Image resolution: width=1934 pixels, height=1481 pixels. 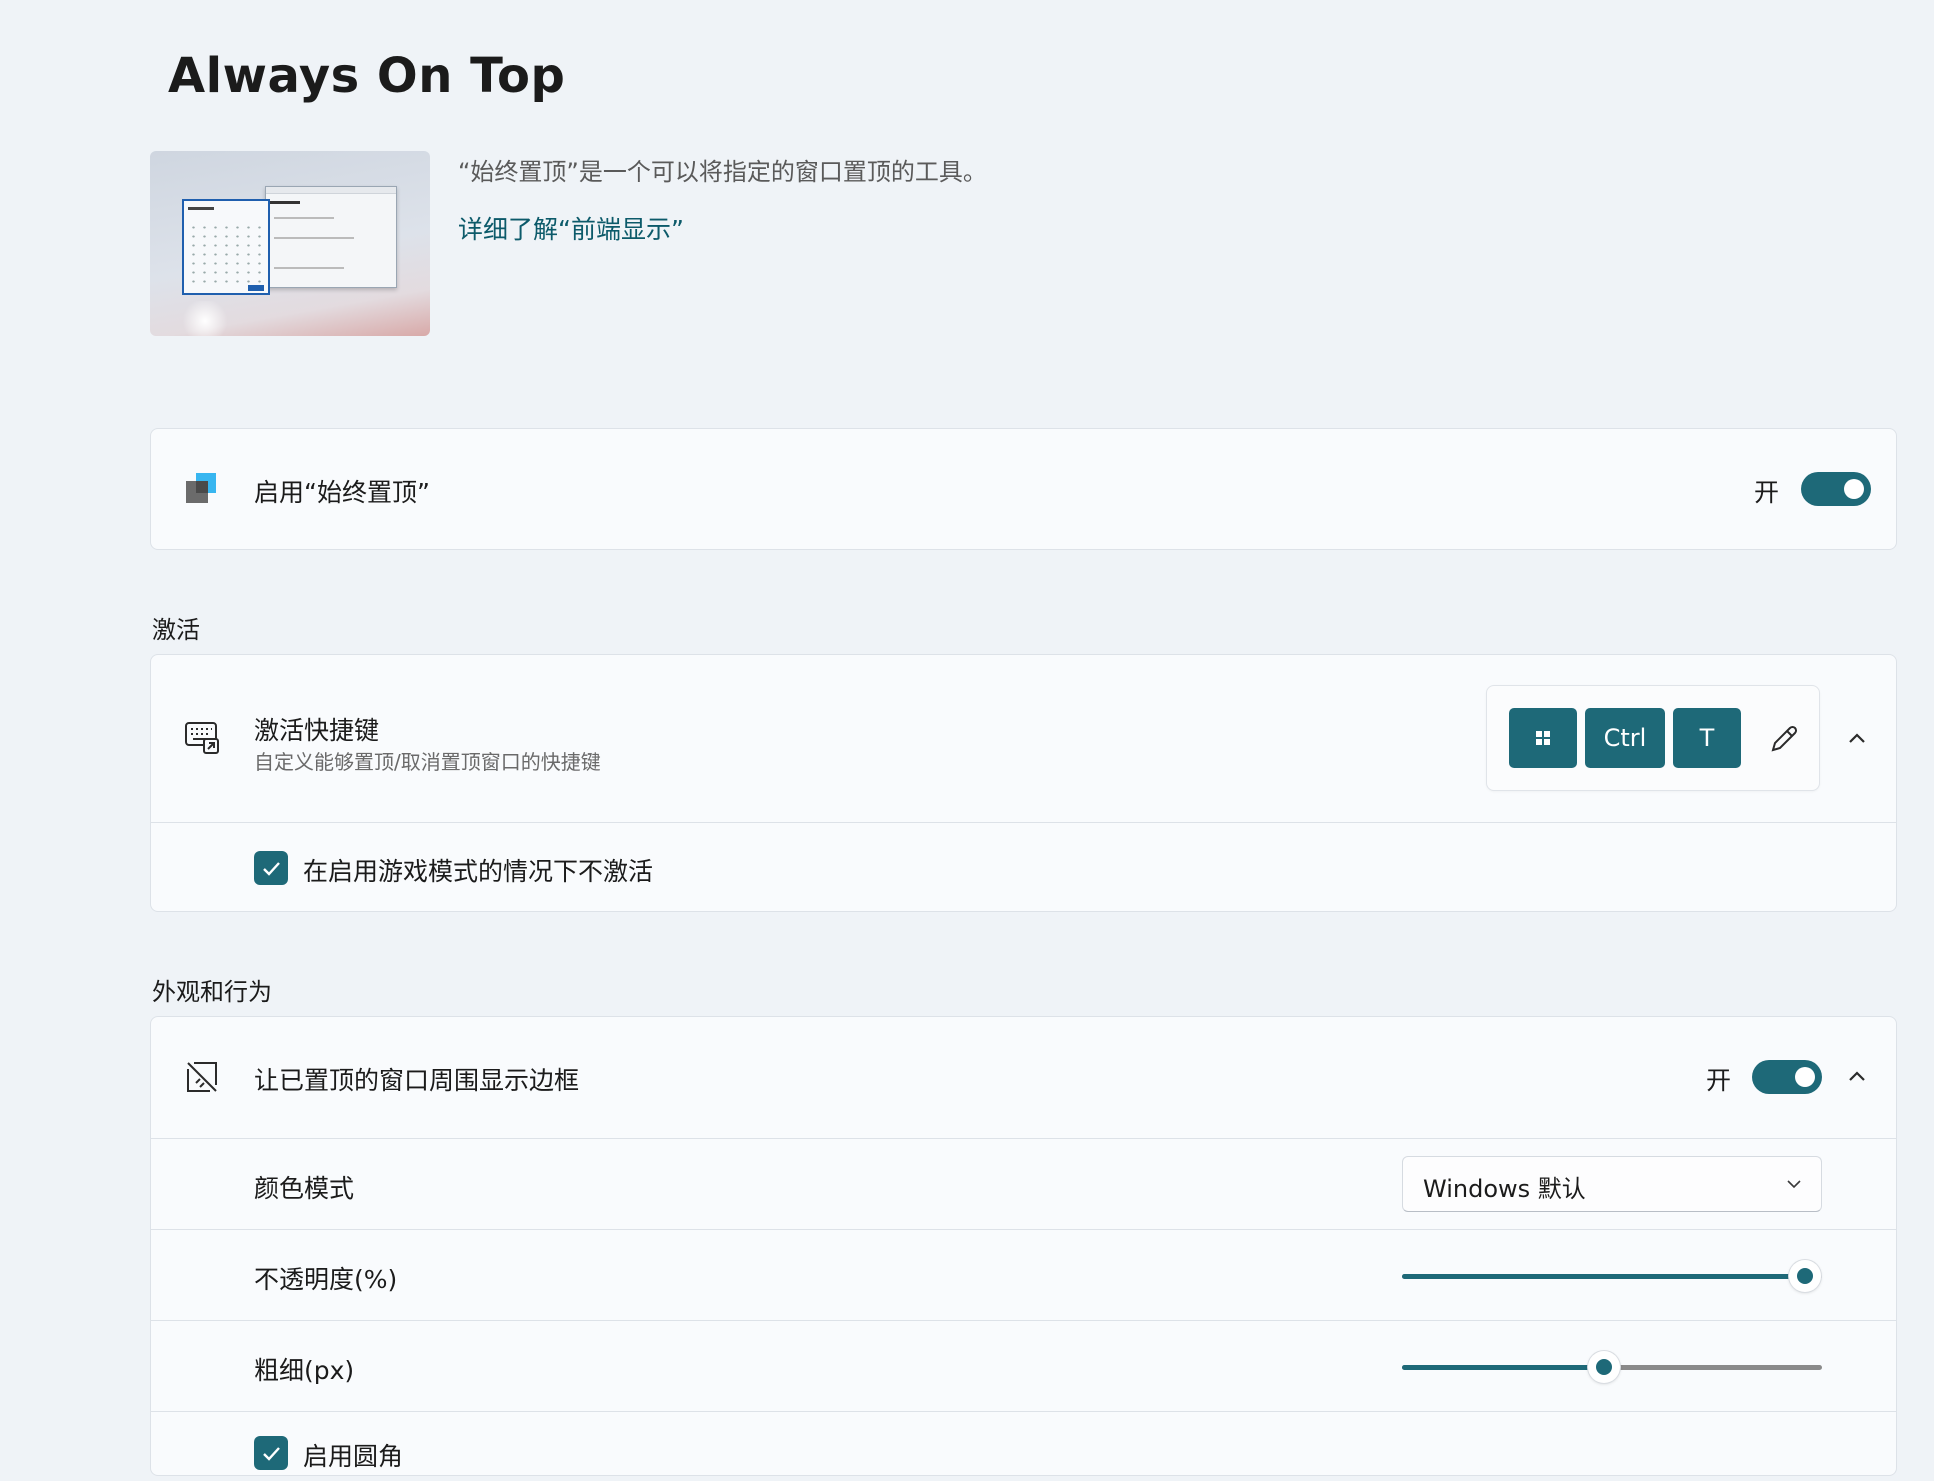 I want to click on color-mode-label: 颜色模式, so click(x=304, y=1188).